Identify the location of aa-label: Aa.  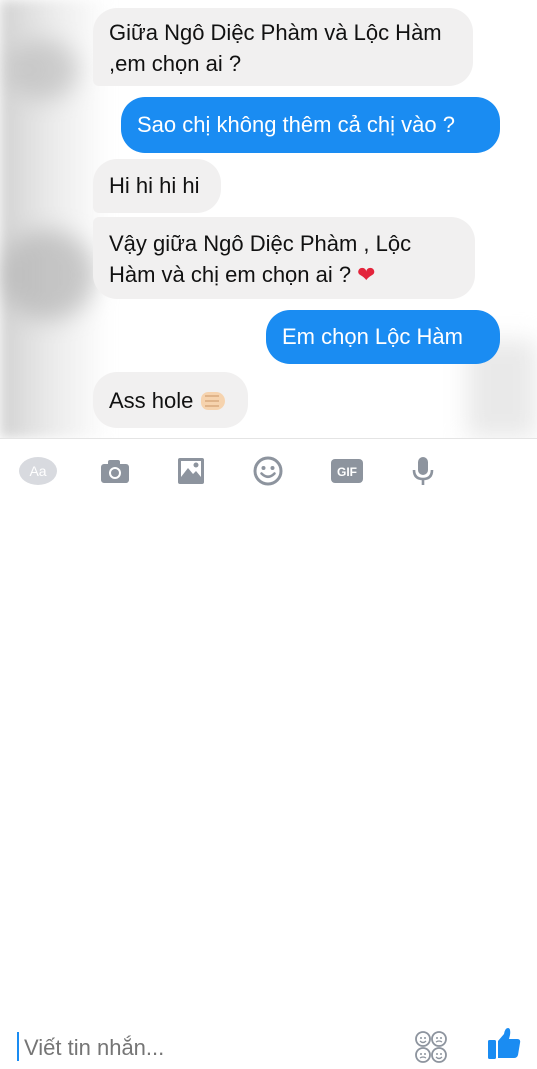
(37, 471).